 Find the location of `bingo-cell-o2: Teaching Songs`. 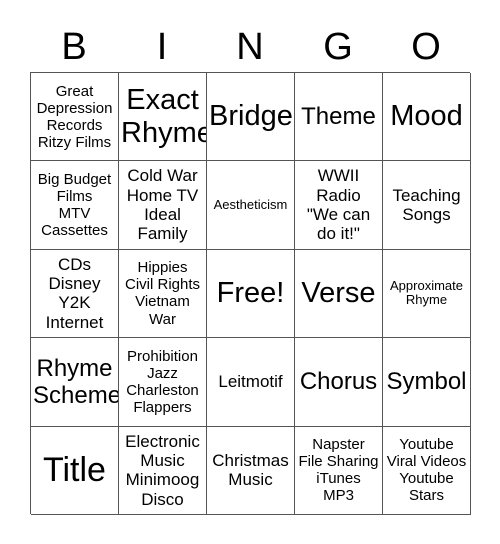

bingo-cell-o2: Teaching Songs is located at coordinates (427, 205).